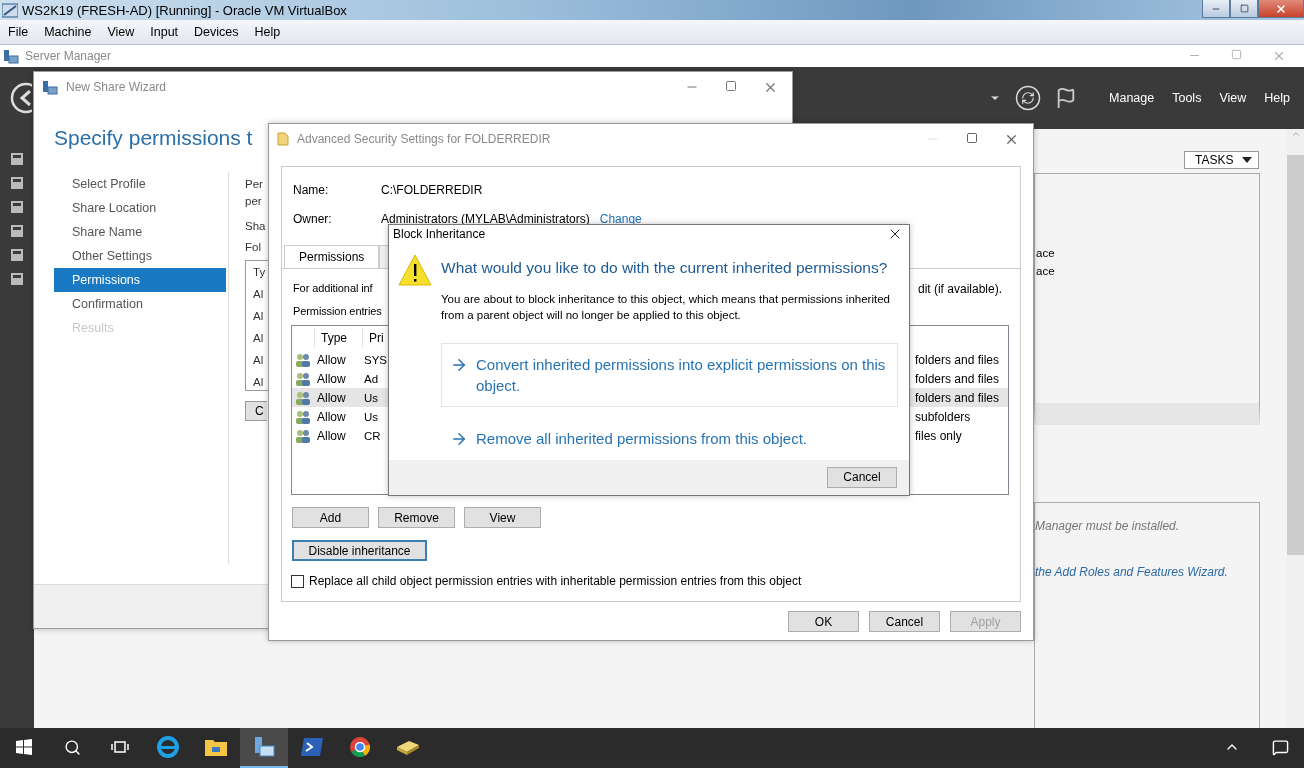  What do you see at coordinates (371, 378) in the screenshot?
I see `table-cell-text: Ad` at bounding box center [371, 378].